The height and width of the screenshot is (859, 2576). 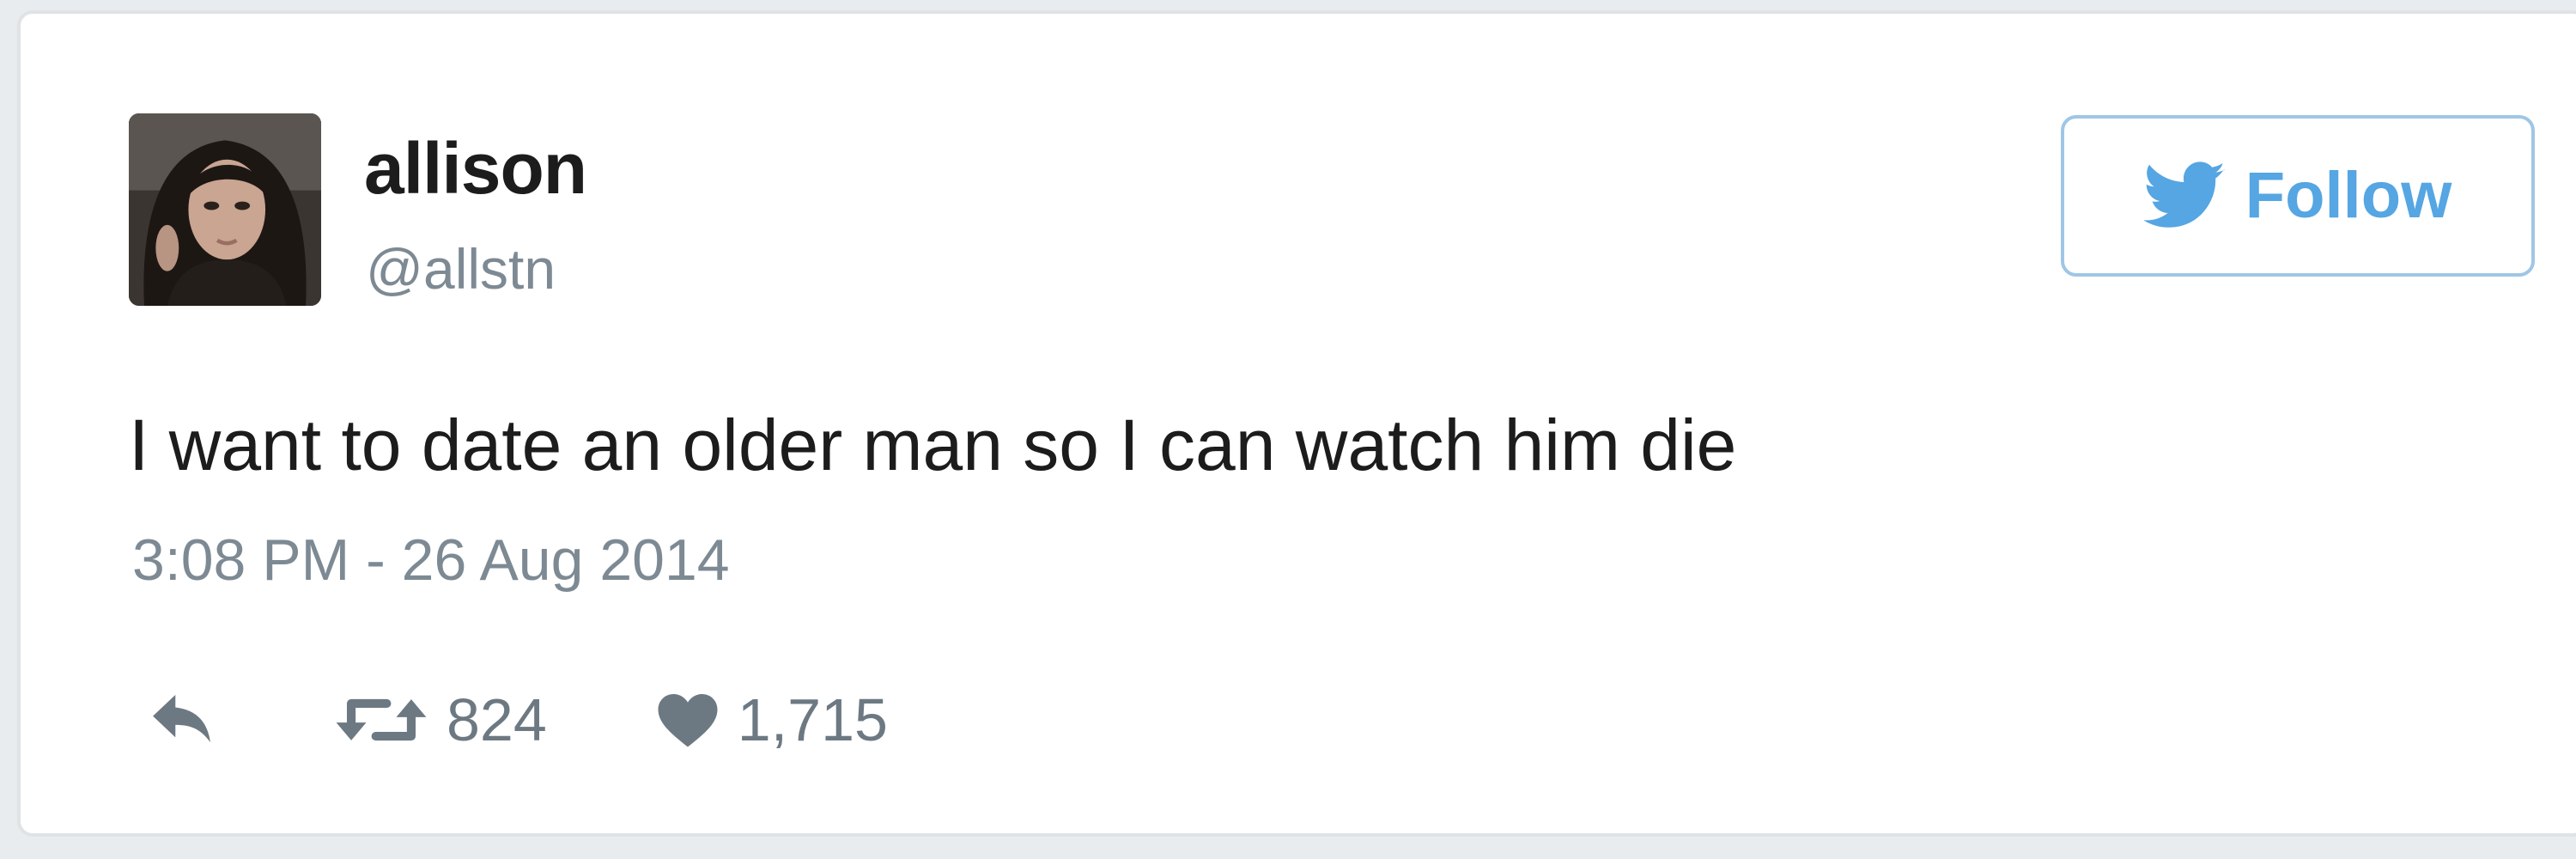 What do you see at coordinates (181, 719) in the screenshot?
I see `reply-icon` at bounding box center [181, 719].